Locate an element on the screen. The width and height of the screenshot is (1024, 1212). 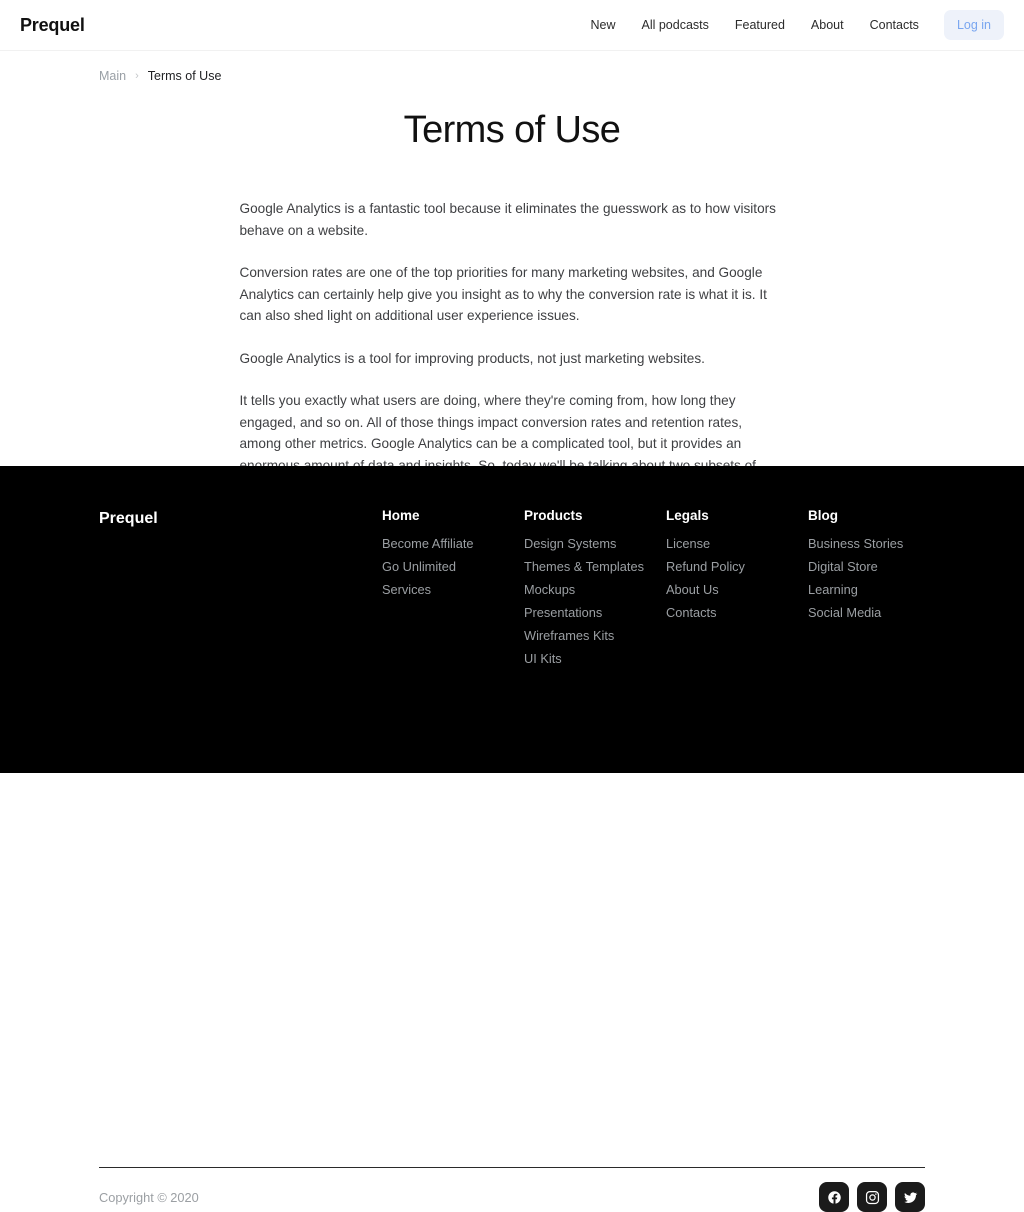
nav-item-featured: Featured is located at coordinates (760, 25).